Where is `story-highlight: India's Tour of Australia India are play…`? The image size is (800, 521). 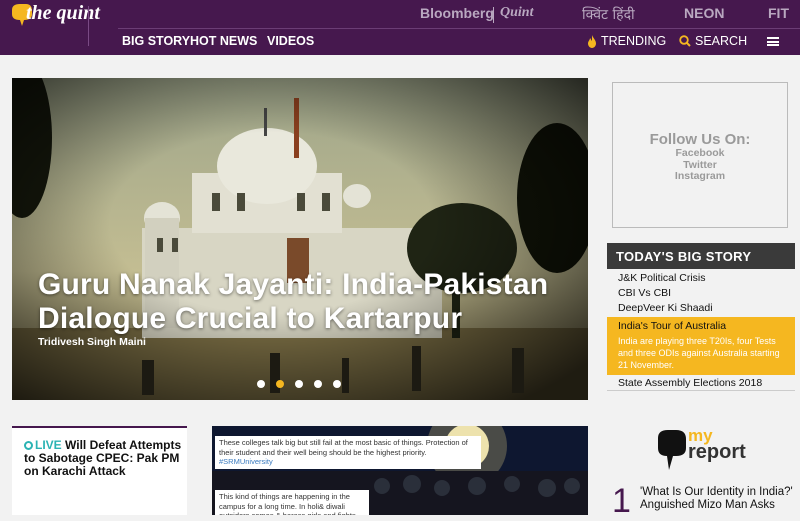 story-highlight: India's Tour of Australia India are play… is located at coordinates (701, 346).